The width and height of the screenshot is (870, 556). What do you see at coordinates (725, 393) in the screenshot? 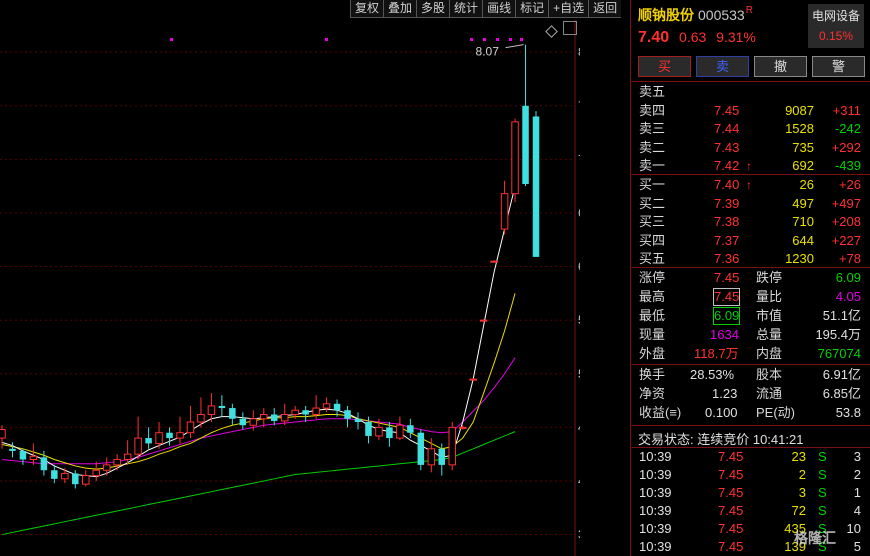
I see `stat-value: 1.23` at bounding box center [725, 393].